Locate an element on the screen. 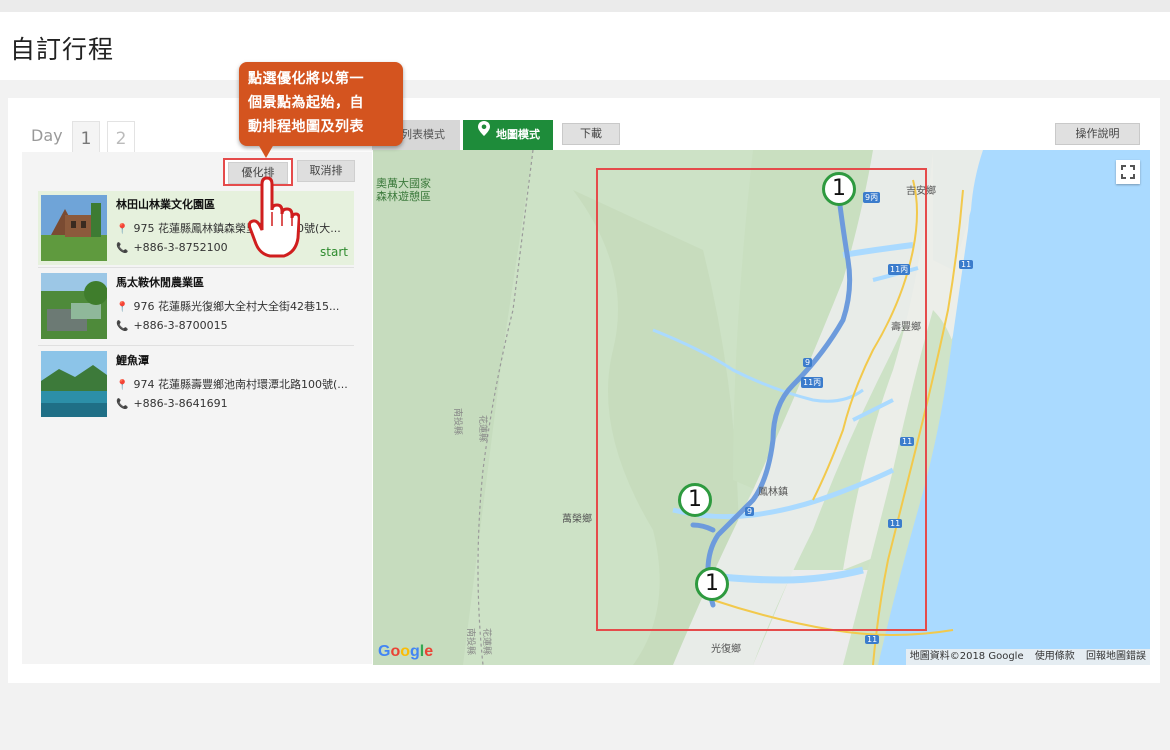 Image resolution: width=1170 pixels, height=750 pixels. tab-map-mode-label: 地圖模式 is located at coordinates (518, 134).